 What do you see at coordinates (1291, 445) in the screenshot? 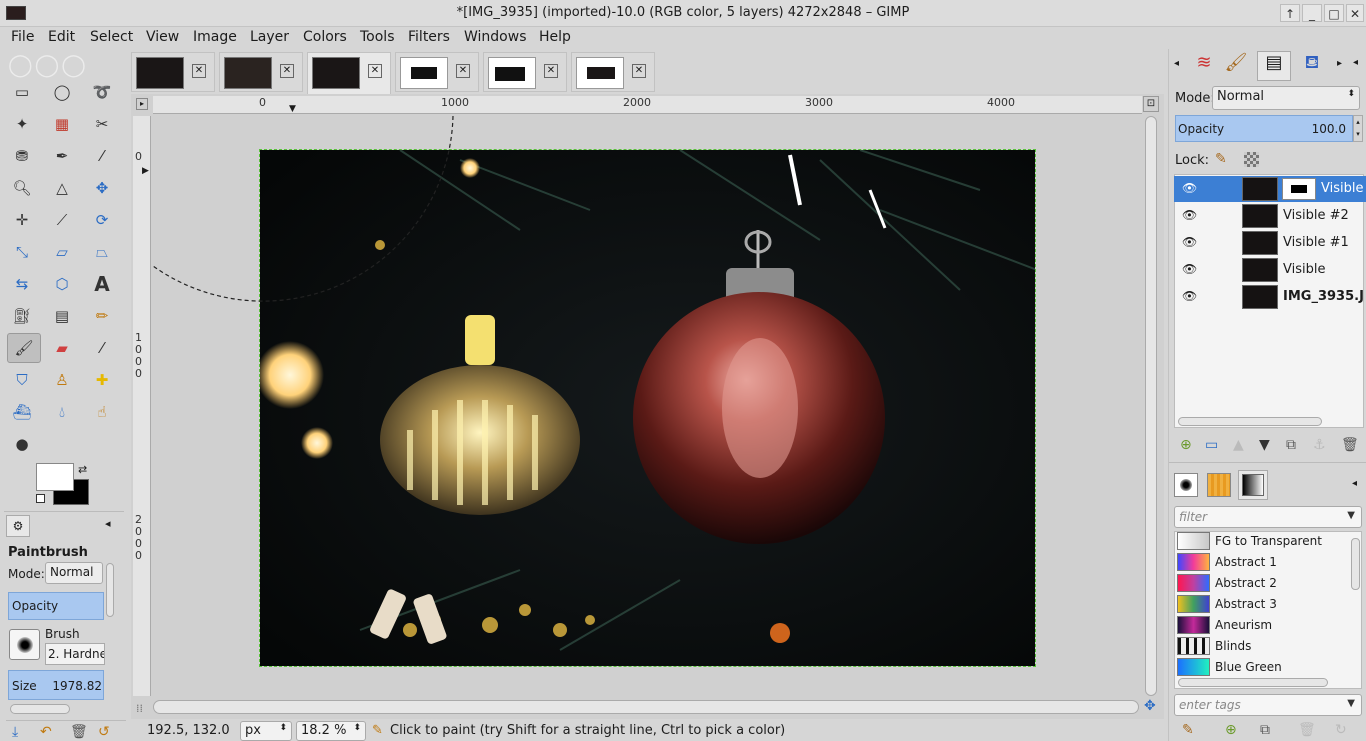
I see `duplicate-layer-icon: ⧉` at bounding box center [1291, 445].